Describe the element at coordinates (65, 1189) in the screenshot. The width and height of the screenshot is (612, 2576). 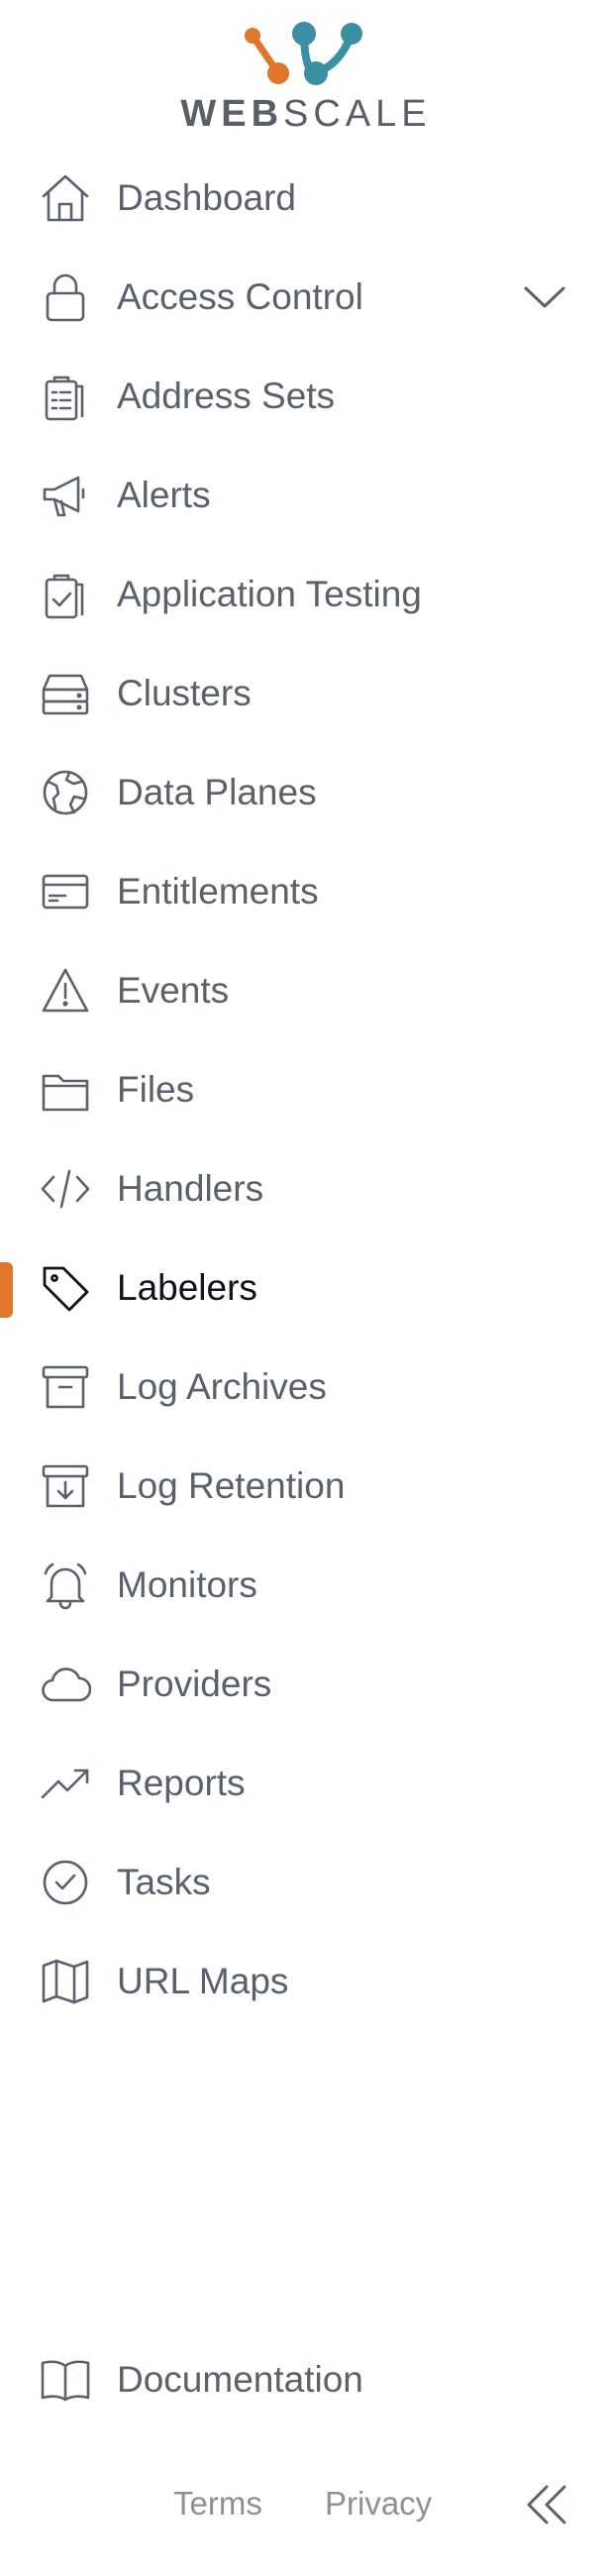
I see `code-icon` at that location.